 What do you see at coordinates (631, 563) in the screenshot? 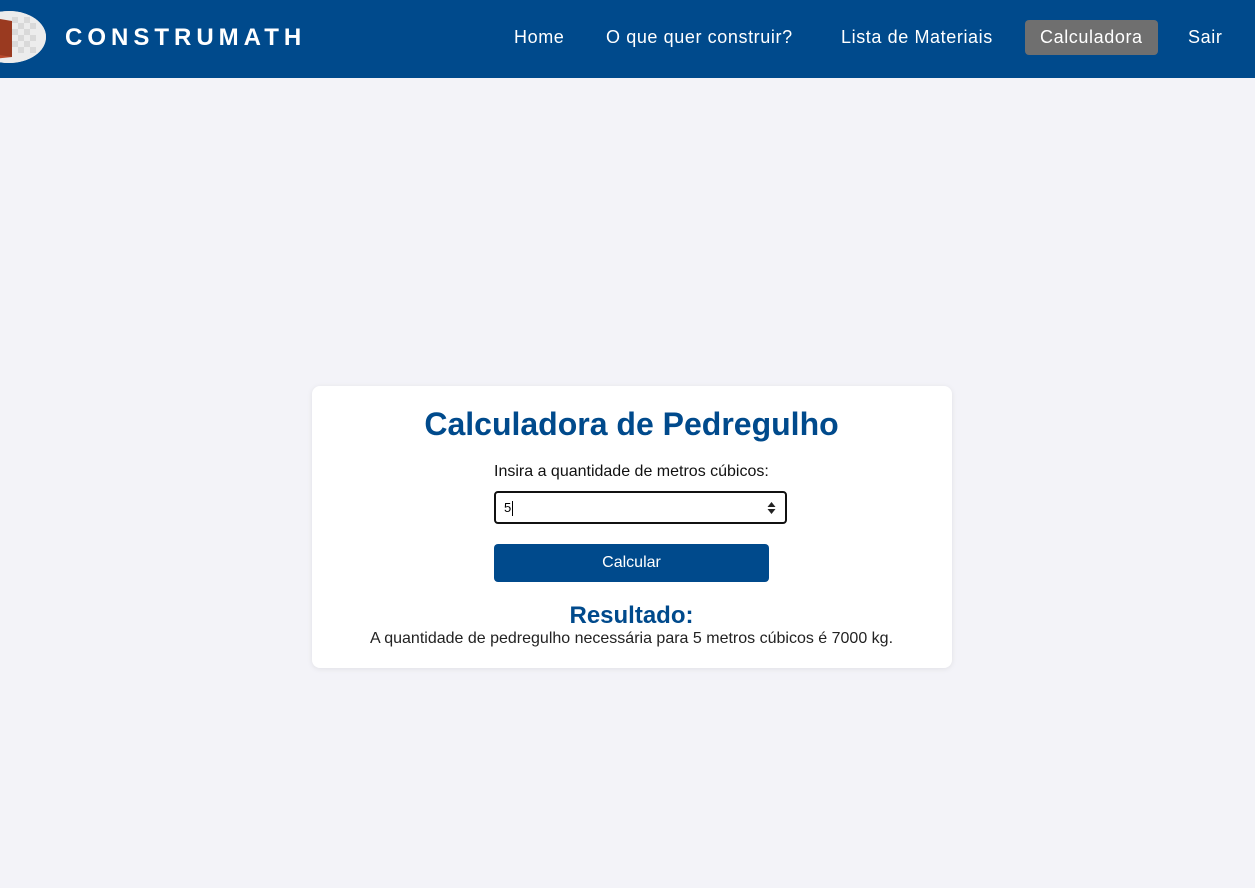
I see `calculate-button: Calcular` at bounding box center [631, 563].